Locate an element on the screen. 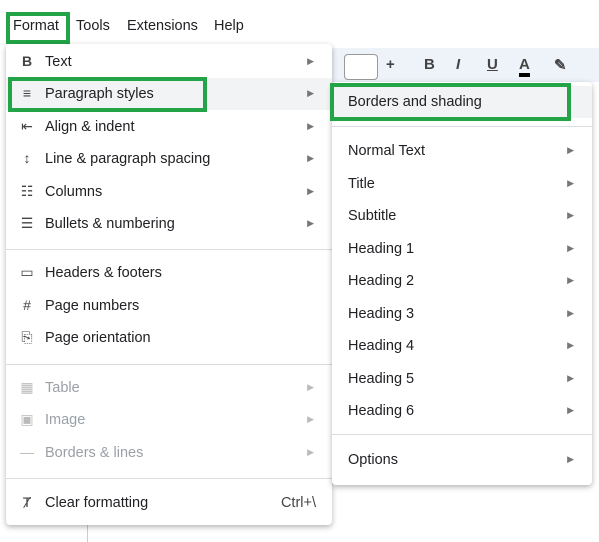 The image size is (599, 542). menu-item-label: Borders & lines is located at coordinates (94, 453).